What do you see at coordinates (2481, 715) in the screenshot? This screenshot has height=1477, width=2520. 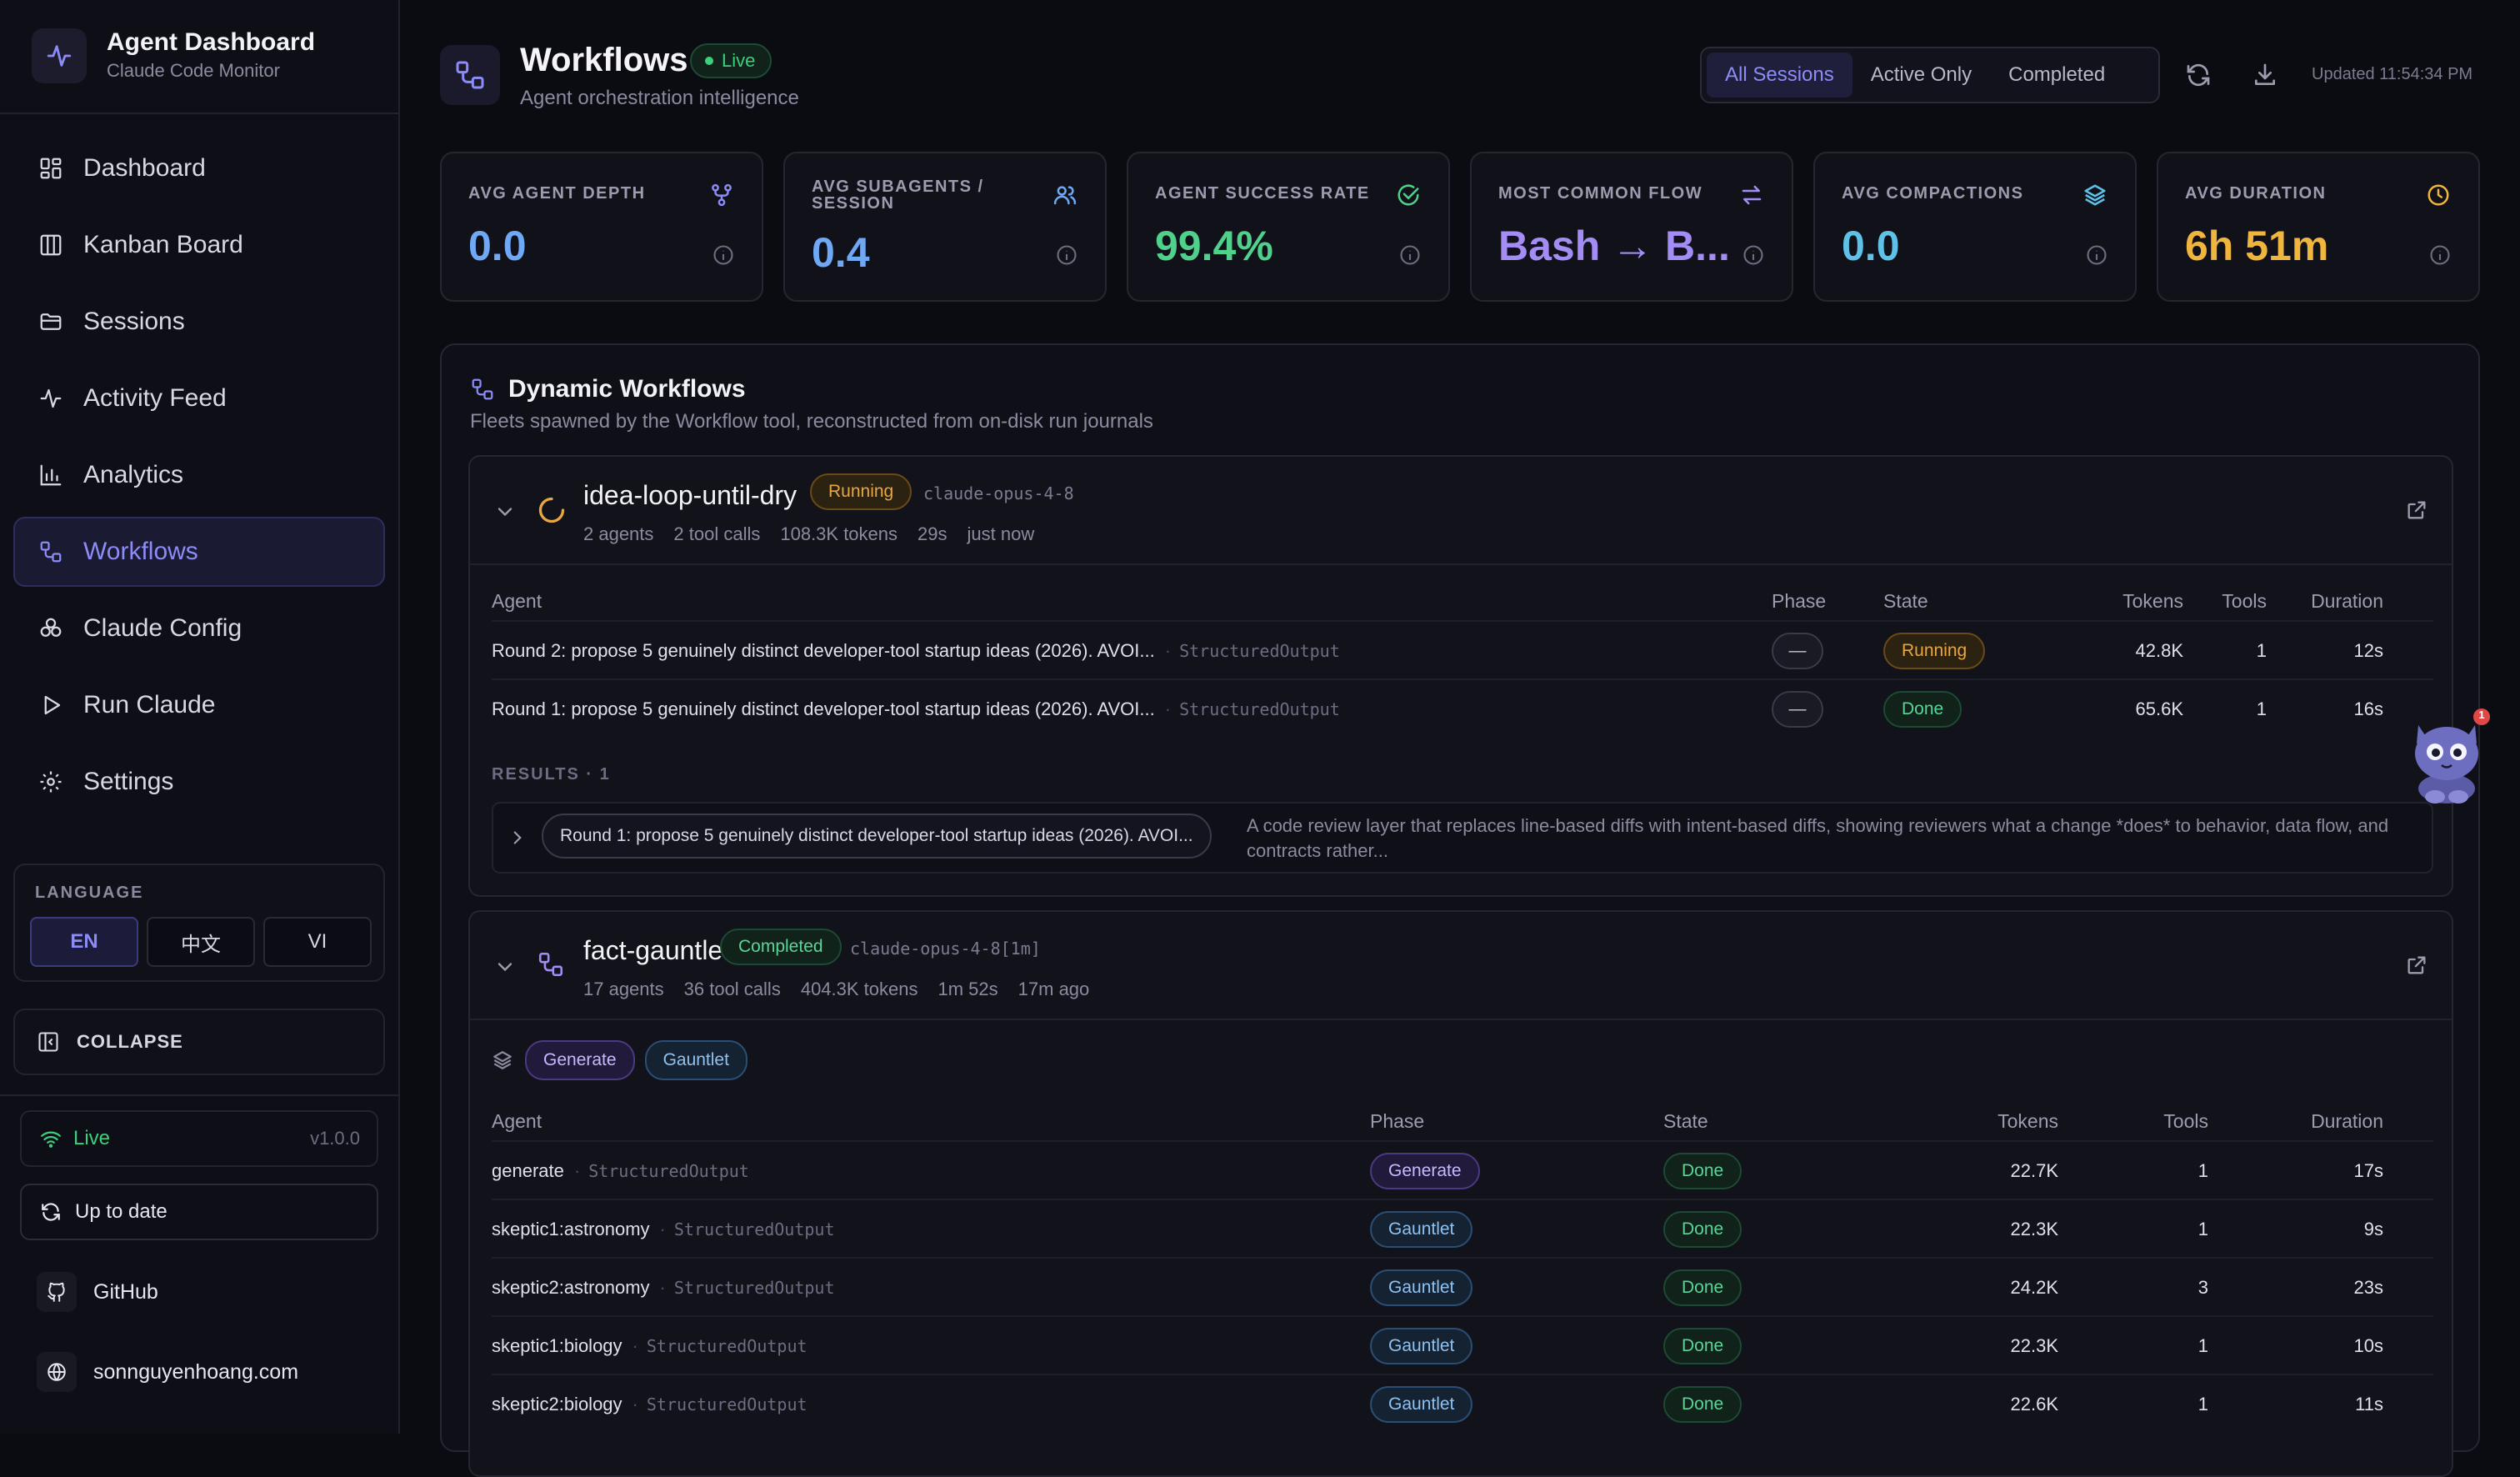 I see `notification-count: 1` at bounding box center [2481, 715].